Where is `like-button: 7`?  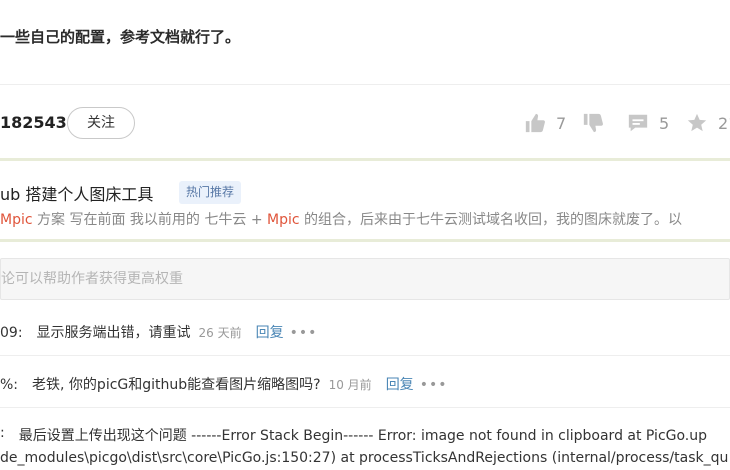 like-button: 7 is located at coordinates (545, 123).